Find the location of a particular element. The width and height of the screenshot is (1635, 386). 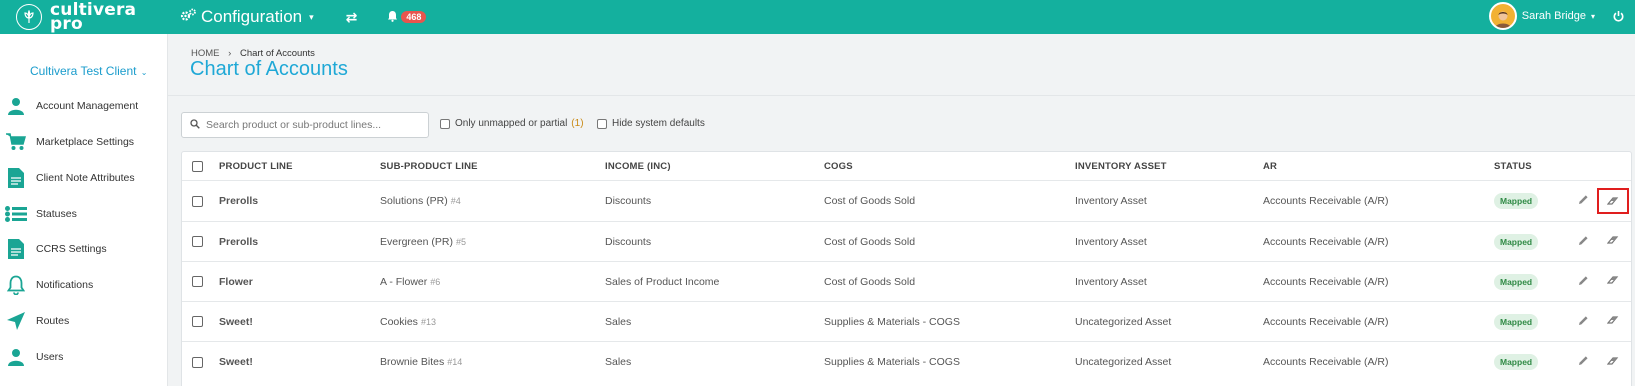

product-line-cell: Flower is located at coordinates (236, 281).